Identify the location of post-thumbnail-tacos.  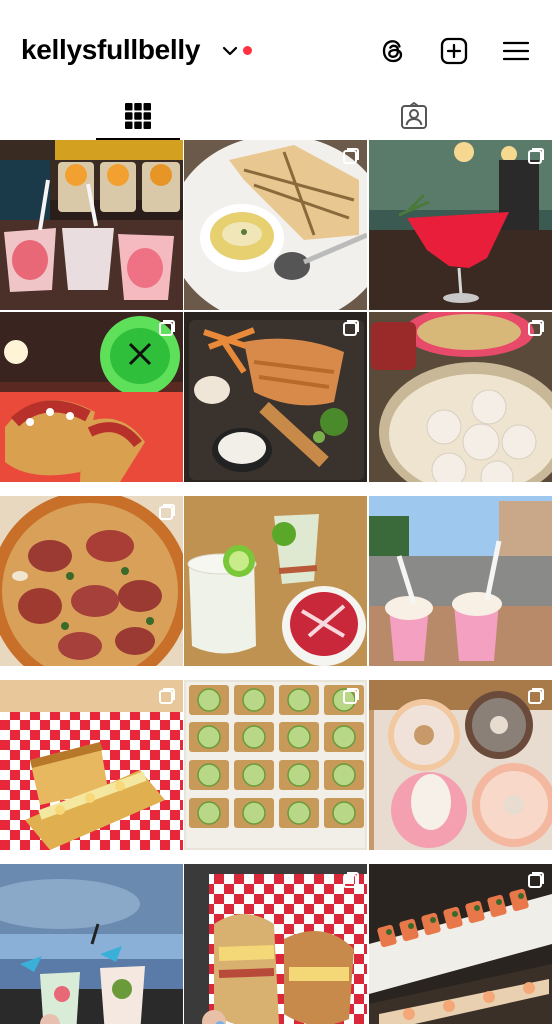
(91, 397).